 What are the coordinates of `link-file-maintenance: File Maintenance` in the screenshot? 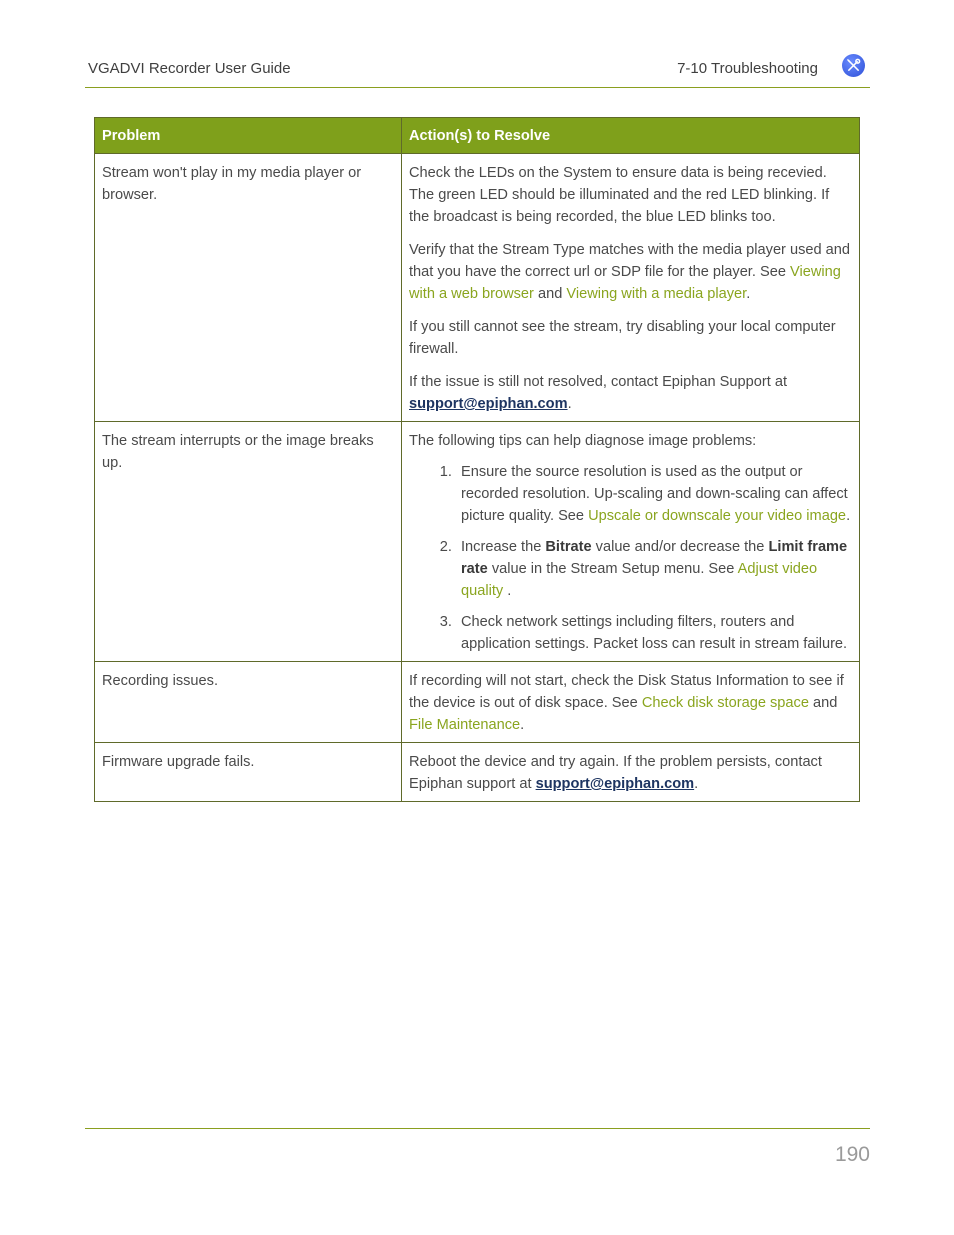 It's located at (464, 725).